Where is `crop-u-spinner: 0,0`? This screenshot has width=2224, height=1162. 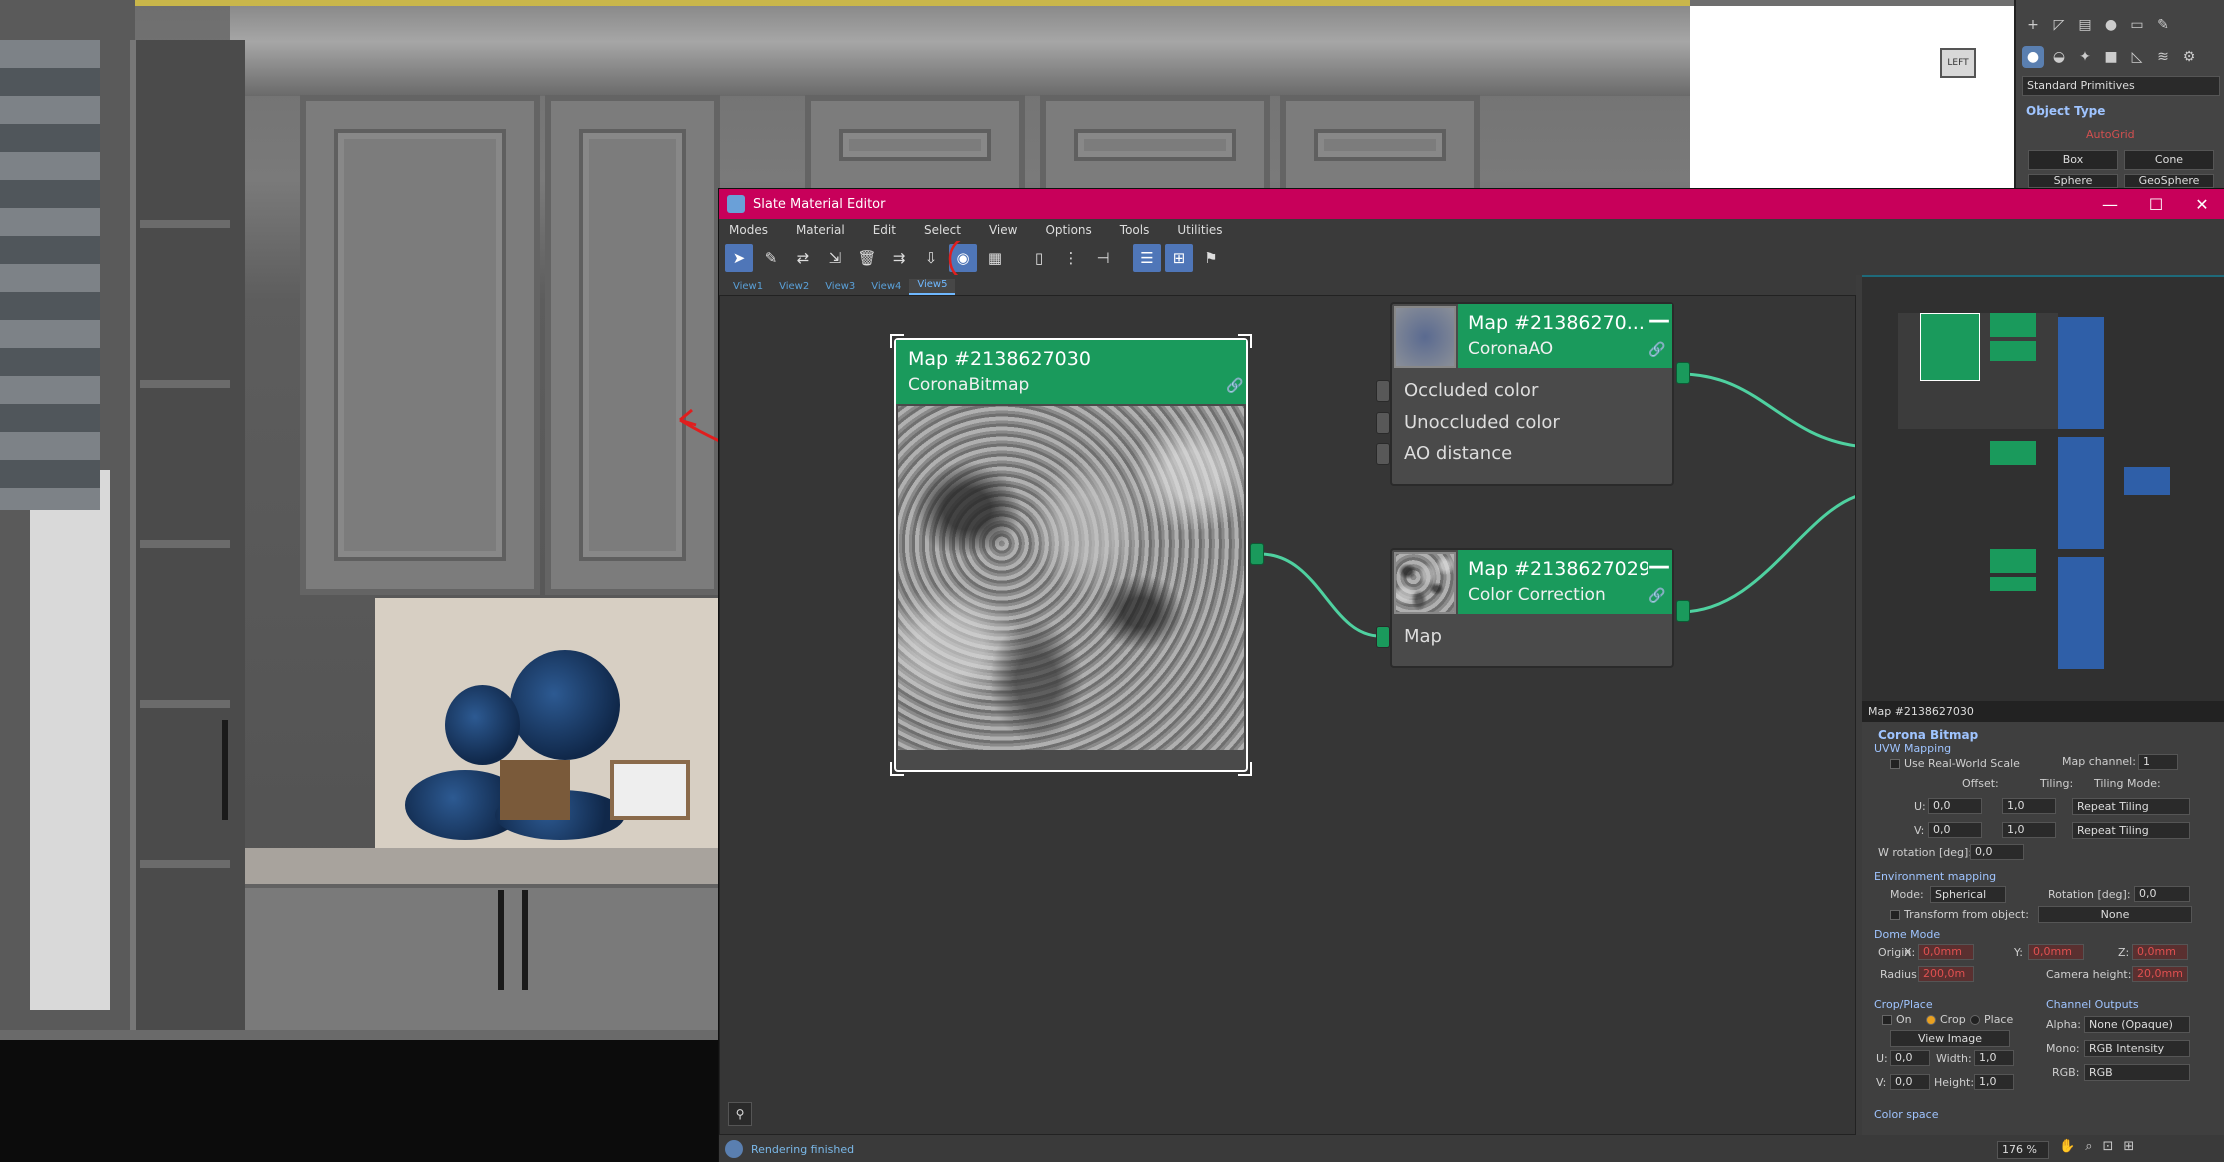 crop-u-spinner: 0,0 is located at coordinates (1910, 1058).